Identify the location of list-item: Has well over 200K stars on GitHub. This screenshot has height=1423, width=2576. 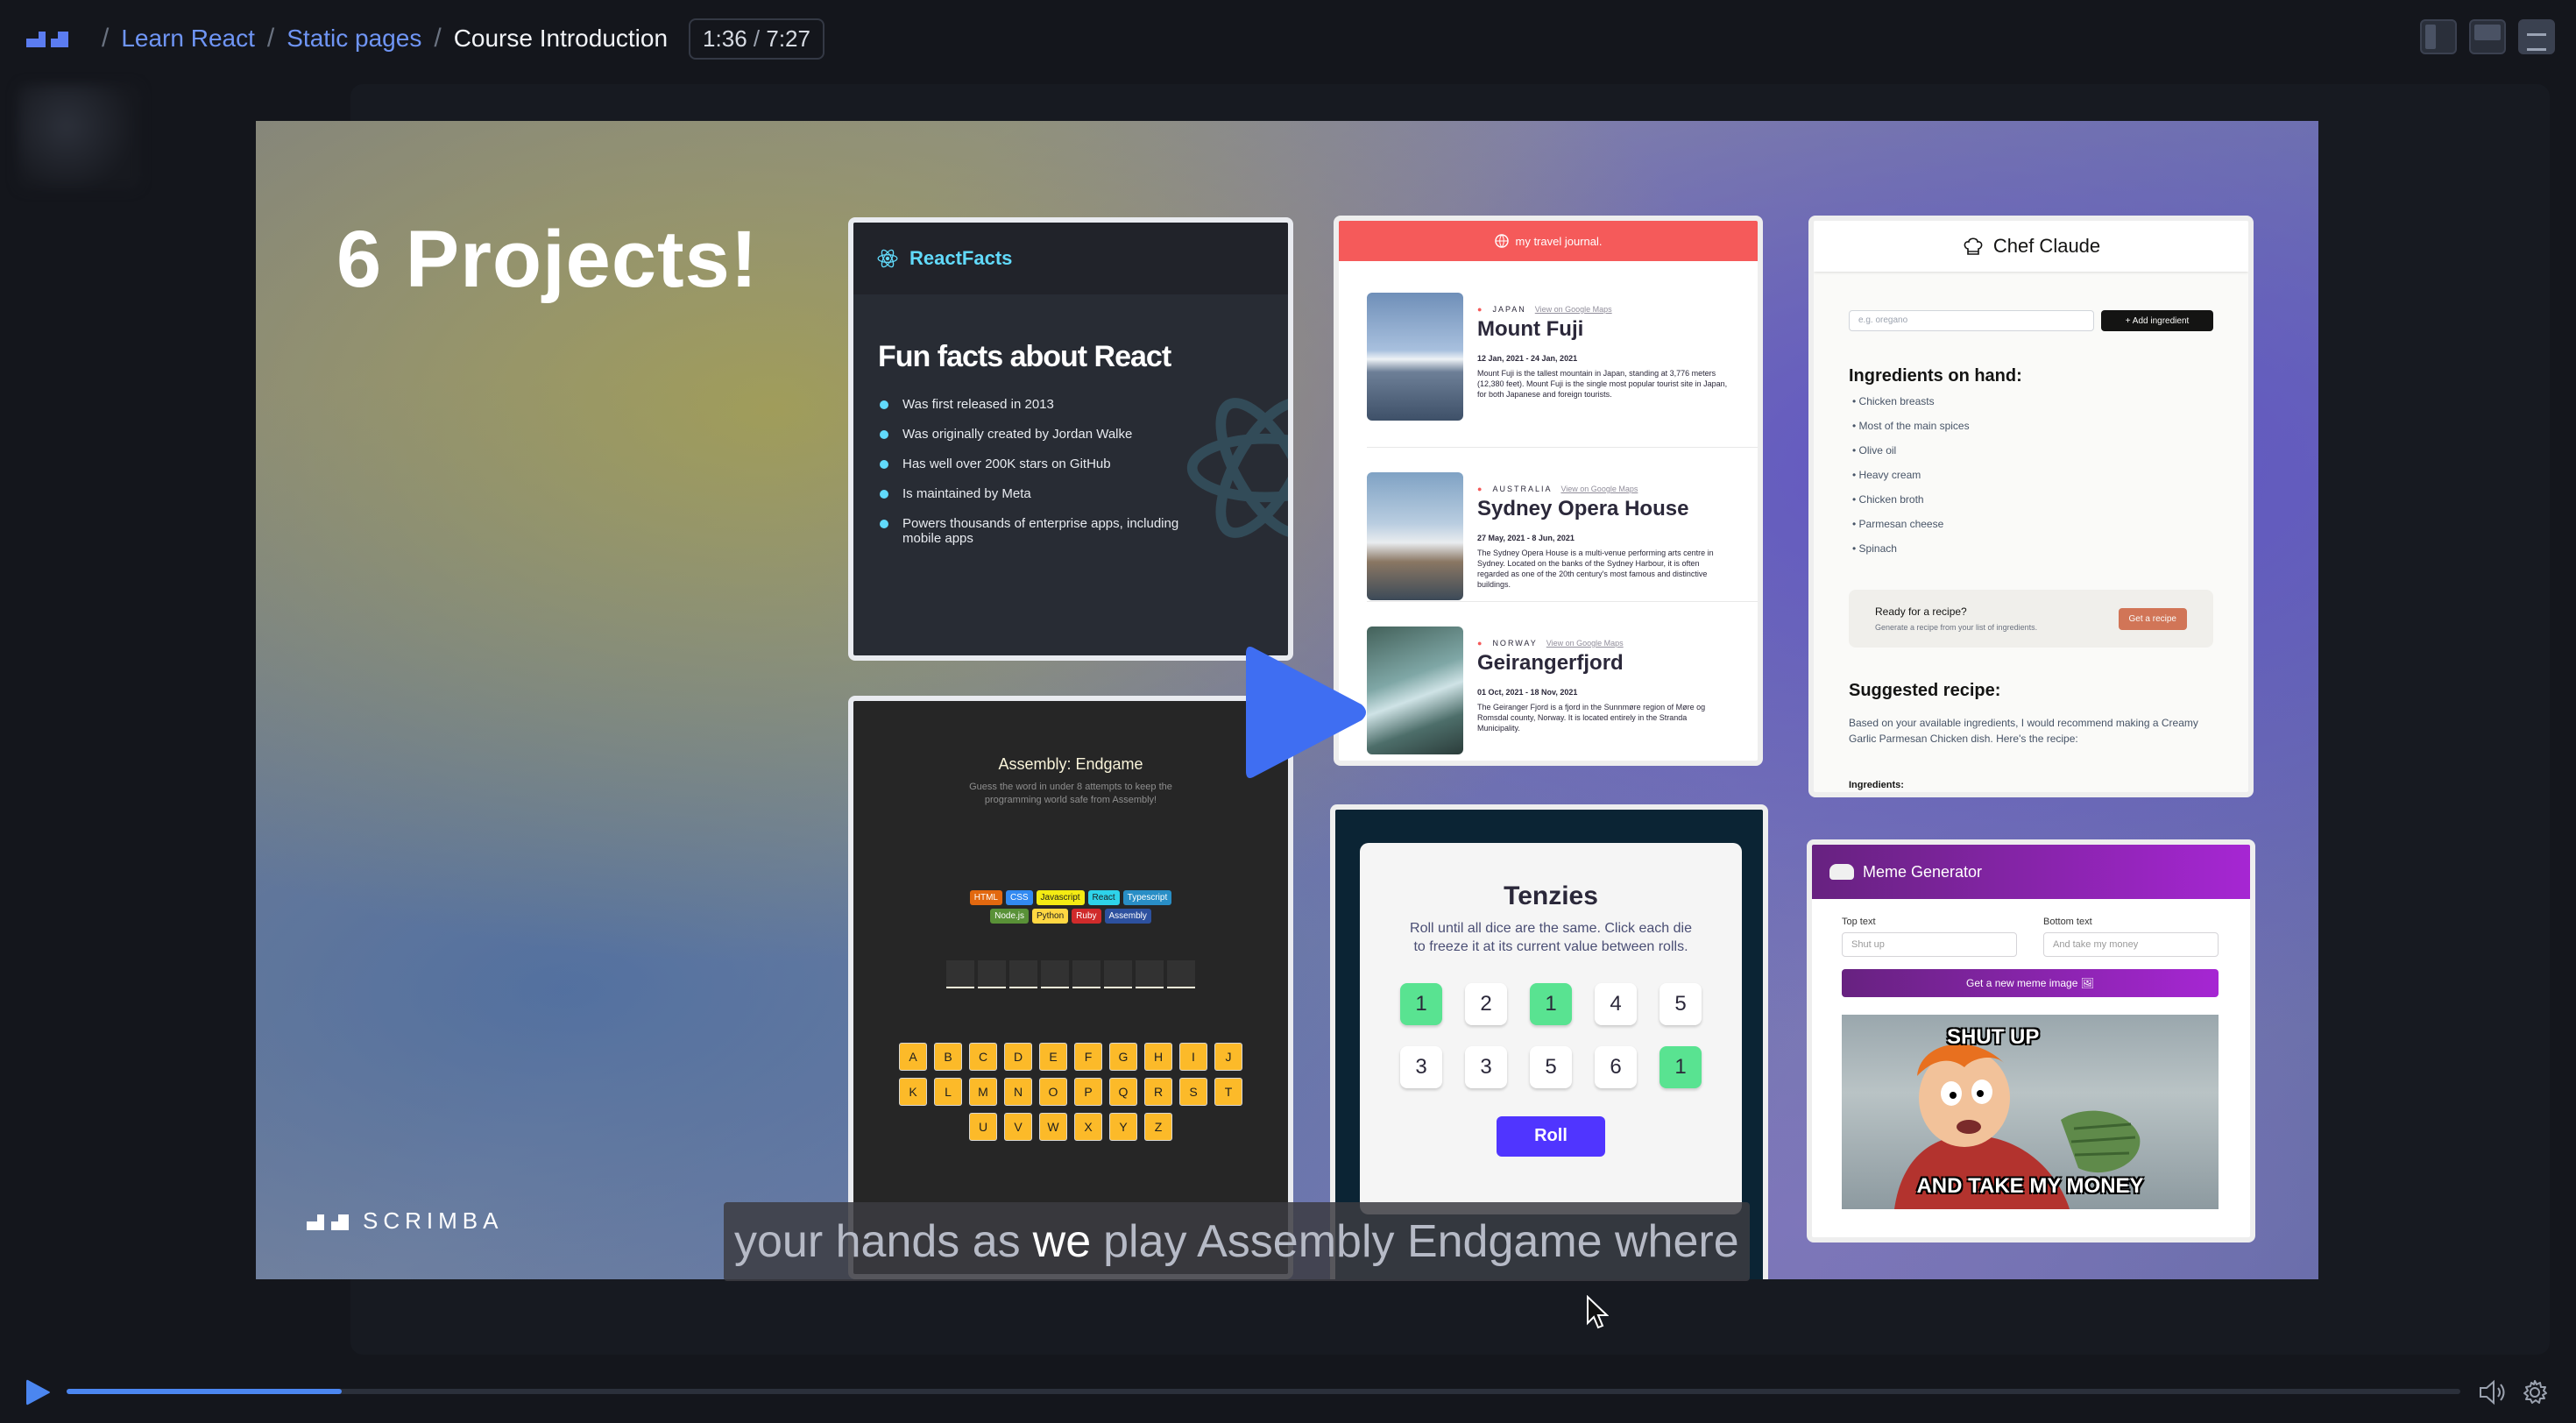
(1046, 464).